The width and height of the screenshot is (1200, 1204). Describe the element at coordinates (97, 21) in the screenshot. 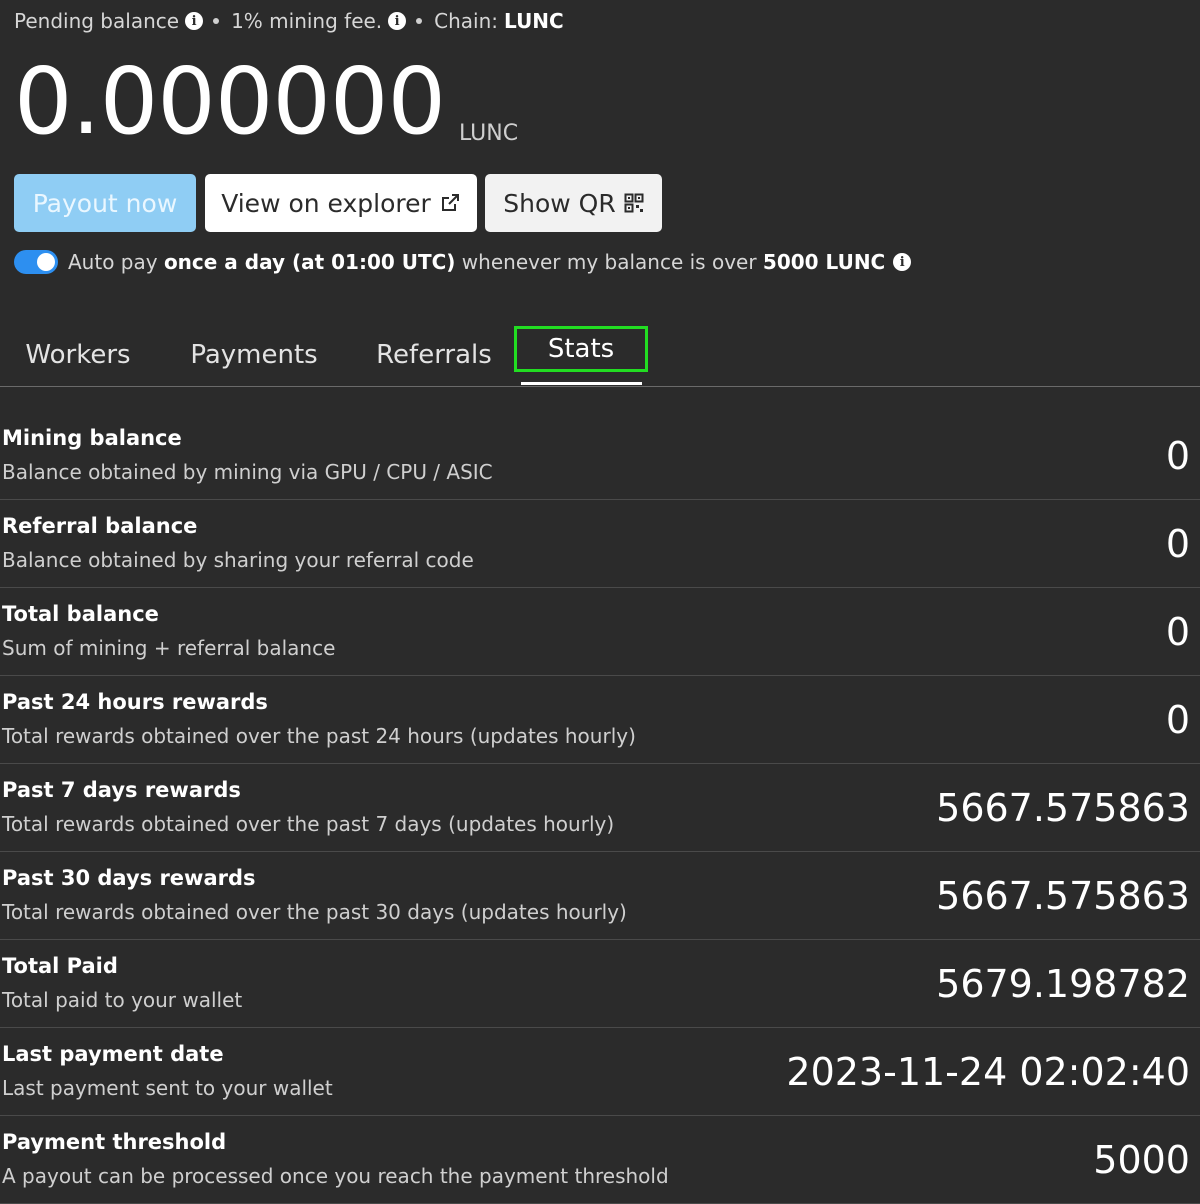

I see `pending-balance-label: Pending balance` at that location.